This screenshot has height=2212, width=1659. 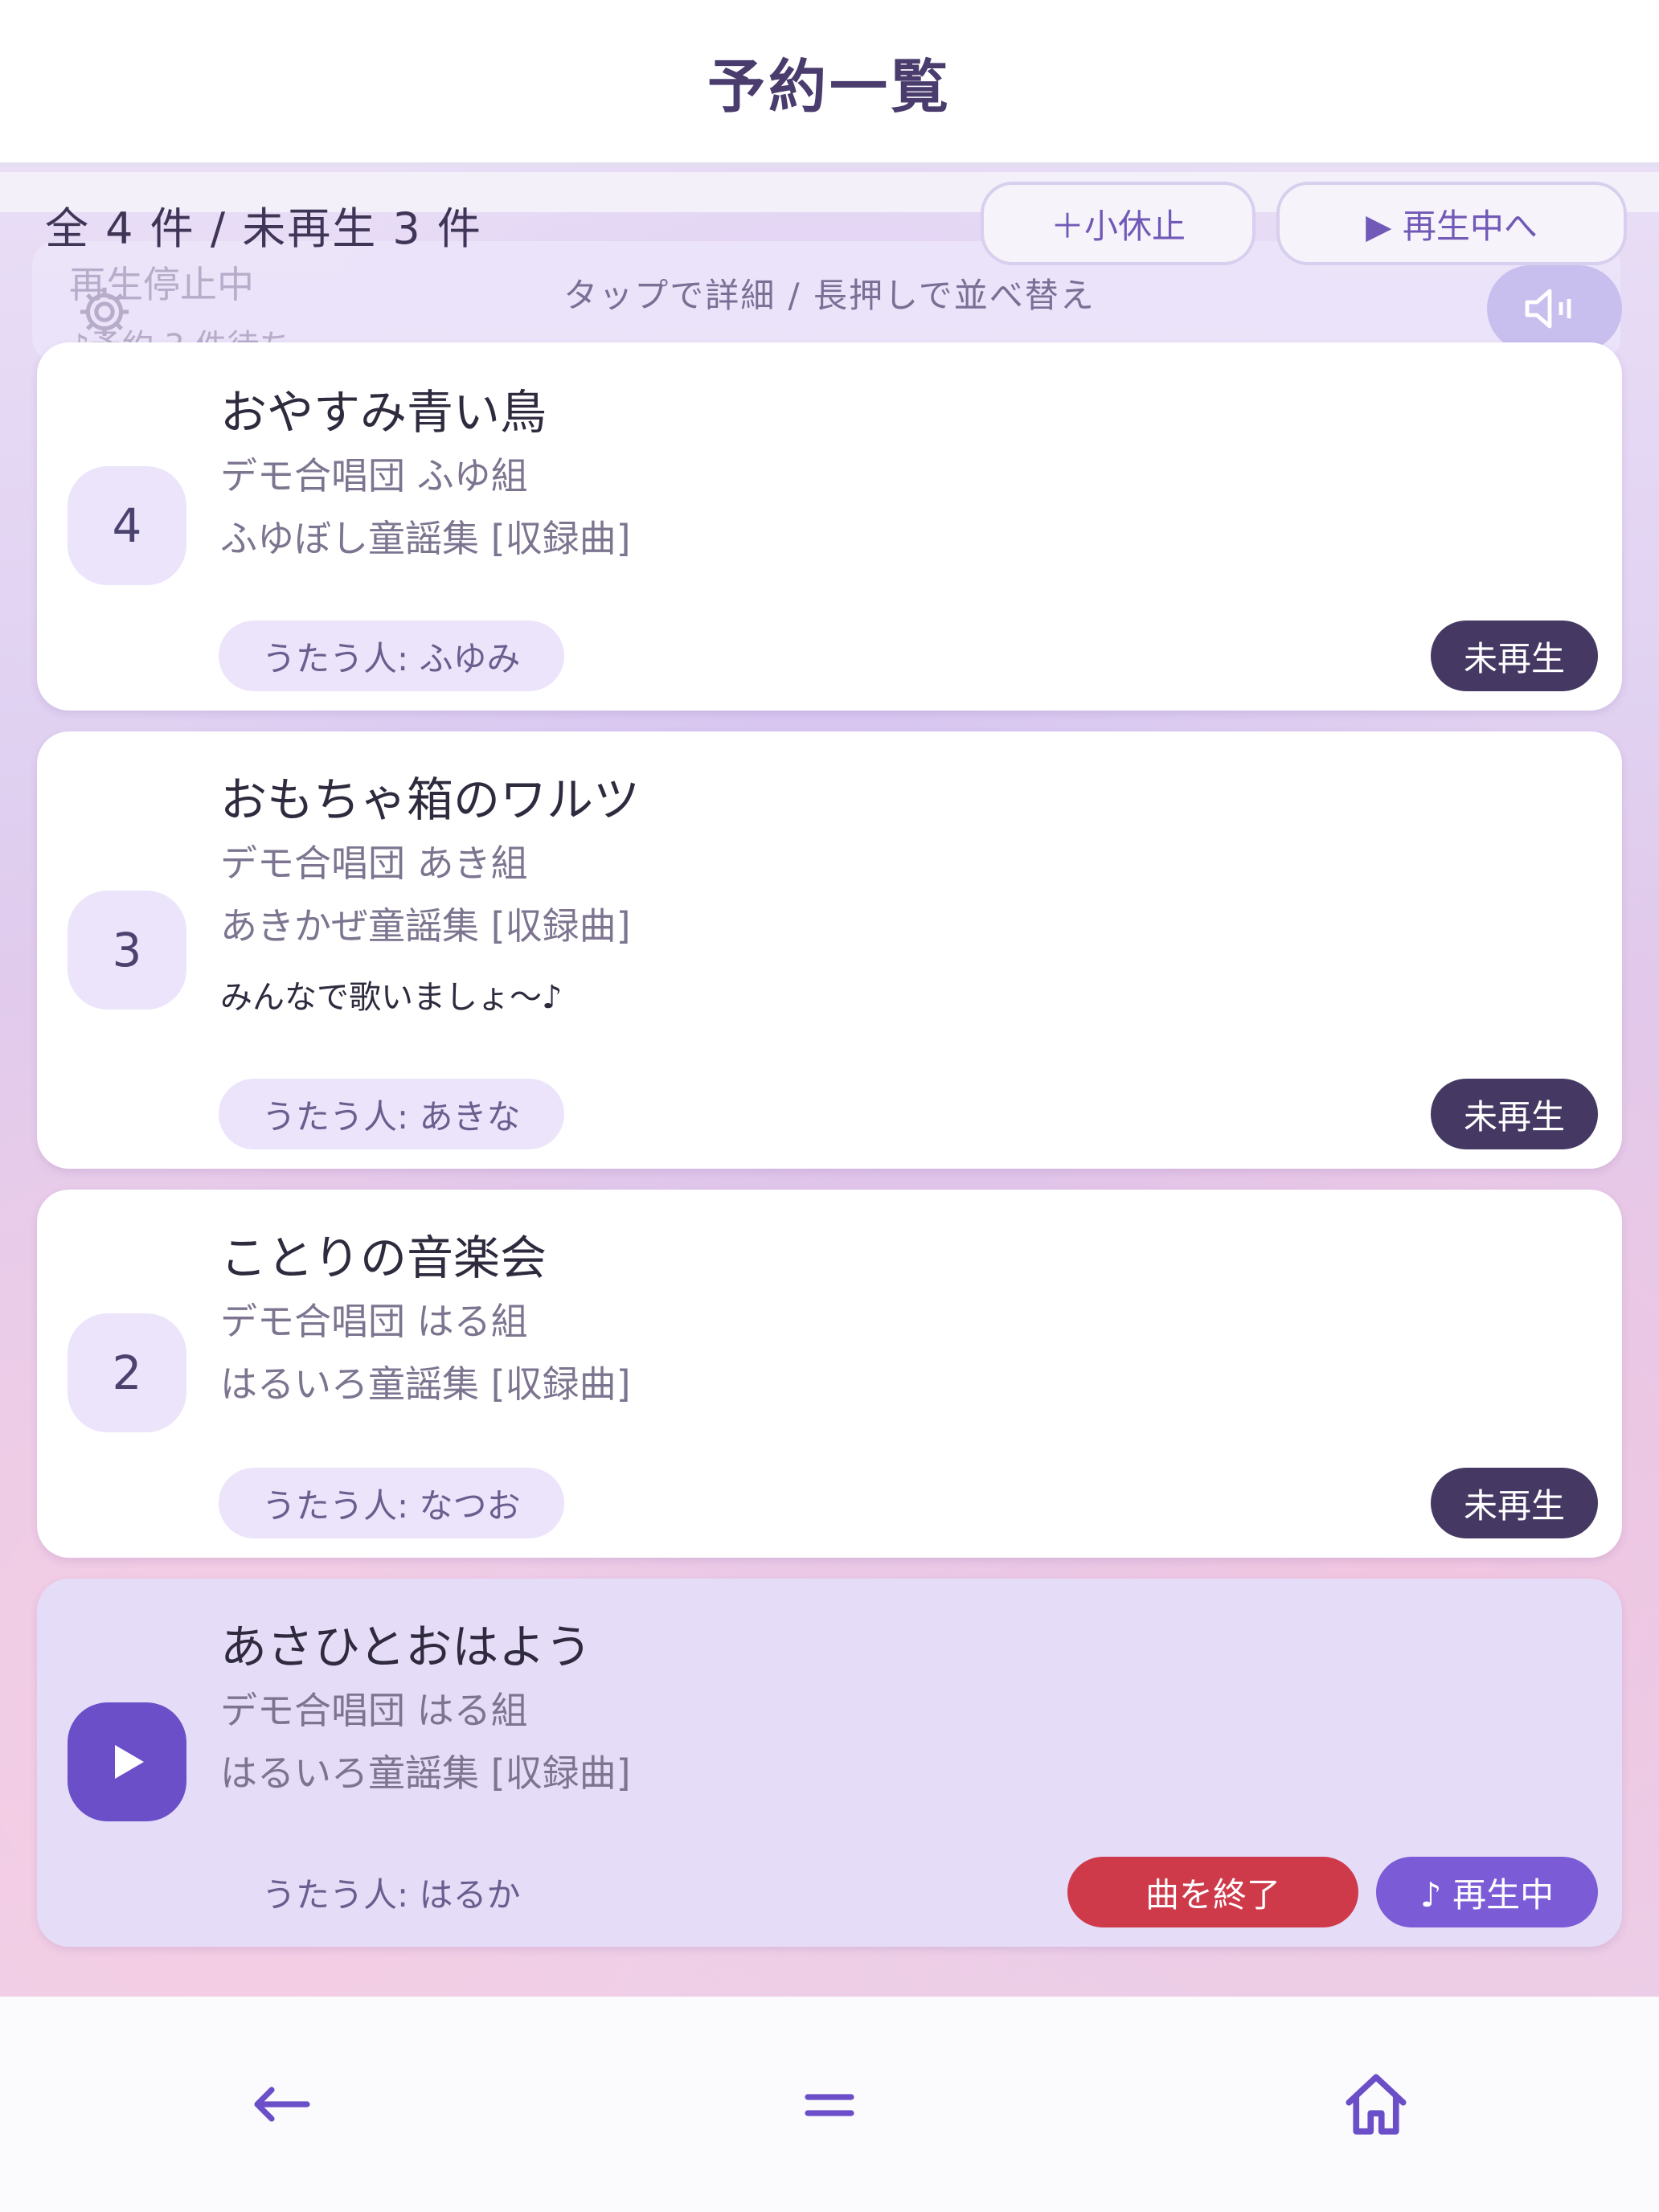 I want to click on menu-icon, so click(x=829, y=2104).